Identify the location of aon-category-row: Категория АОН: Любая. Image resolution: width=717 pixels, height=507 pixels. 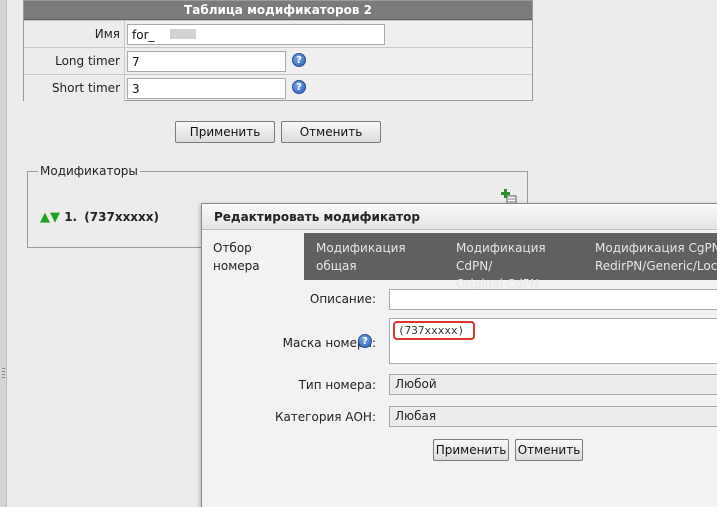
(459, 417).